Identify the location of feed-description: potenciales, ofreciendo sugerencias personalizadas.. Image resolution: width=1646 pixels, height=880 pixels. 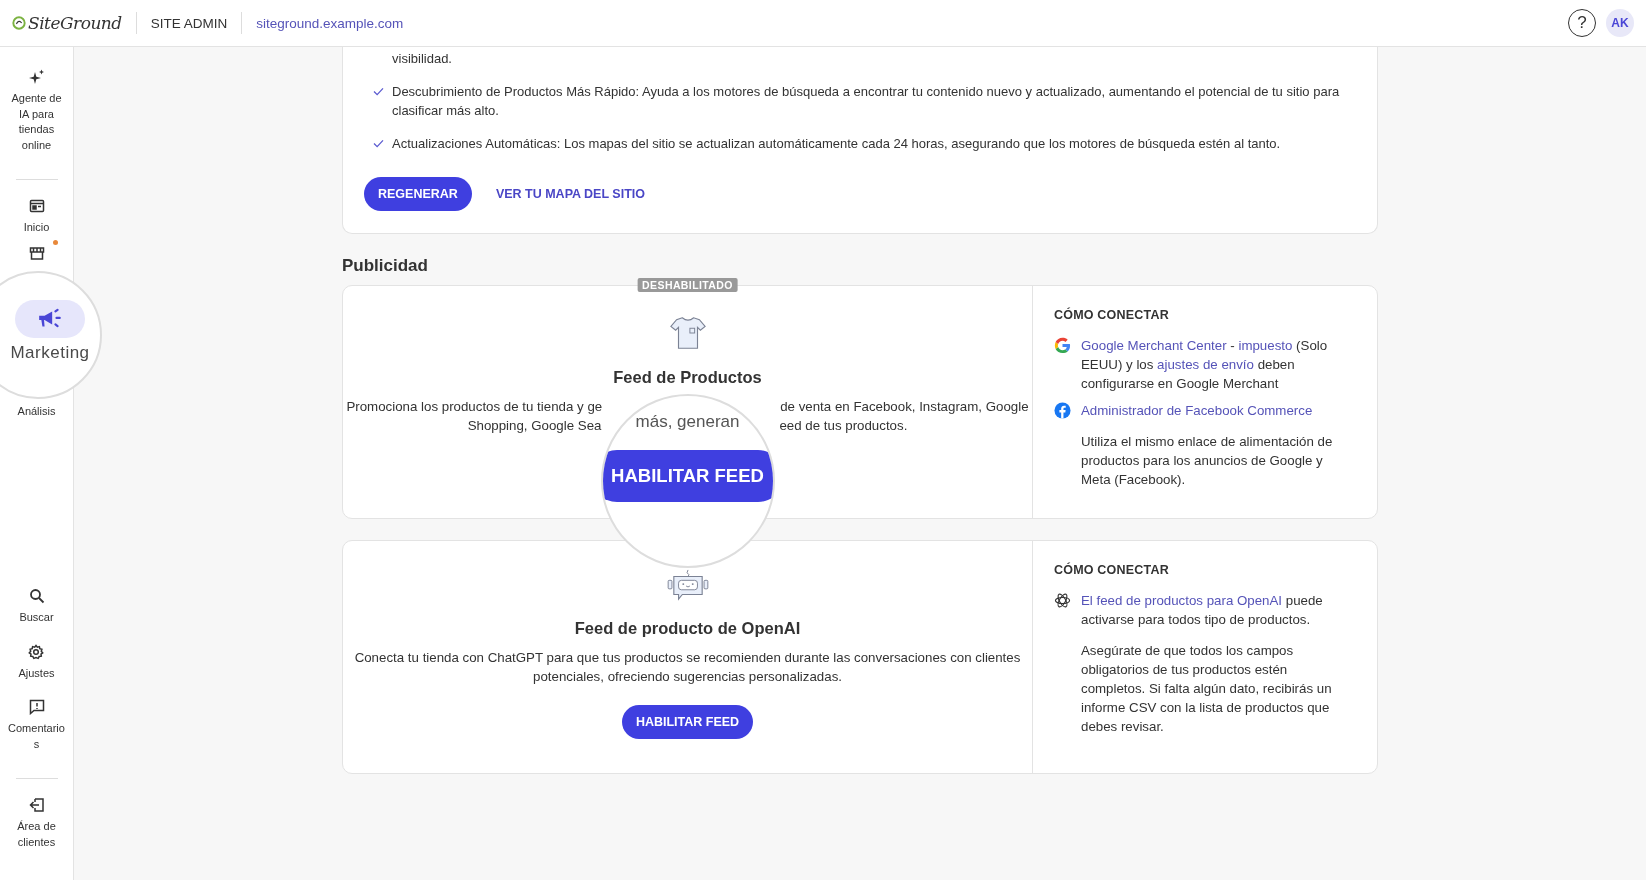
(687, 677).